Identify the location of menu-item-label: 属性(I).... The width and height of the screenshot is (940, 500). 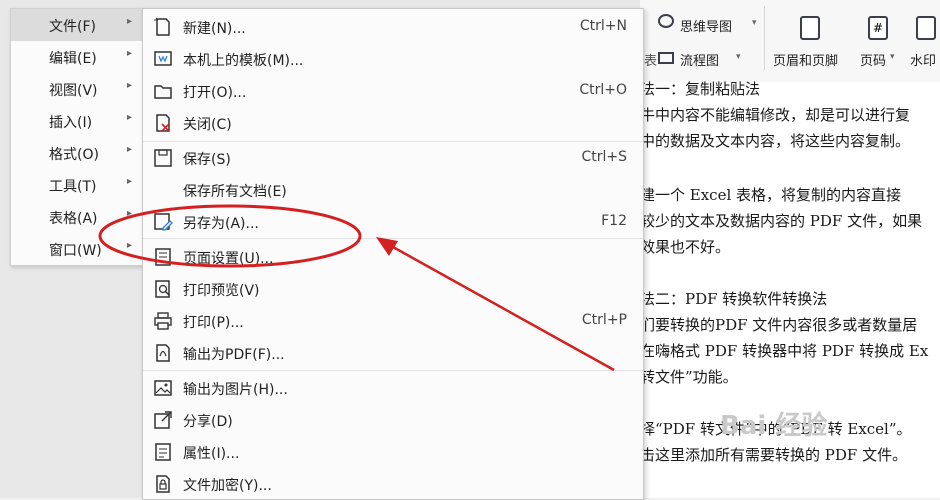
(211, 454).